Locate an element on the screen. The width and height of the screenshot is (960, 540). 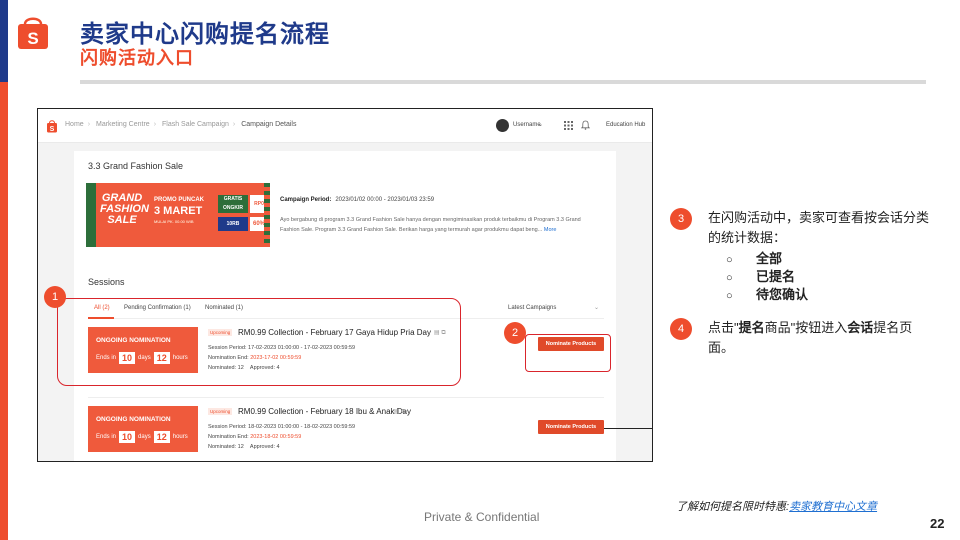
hours-label: hours is located at coordinates (180, 437).